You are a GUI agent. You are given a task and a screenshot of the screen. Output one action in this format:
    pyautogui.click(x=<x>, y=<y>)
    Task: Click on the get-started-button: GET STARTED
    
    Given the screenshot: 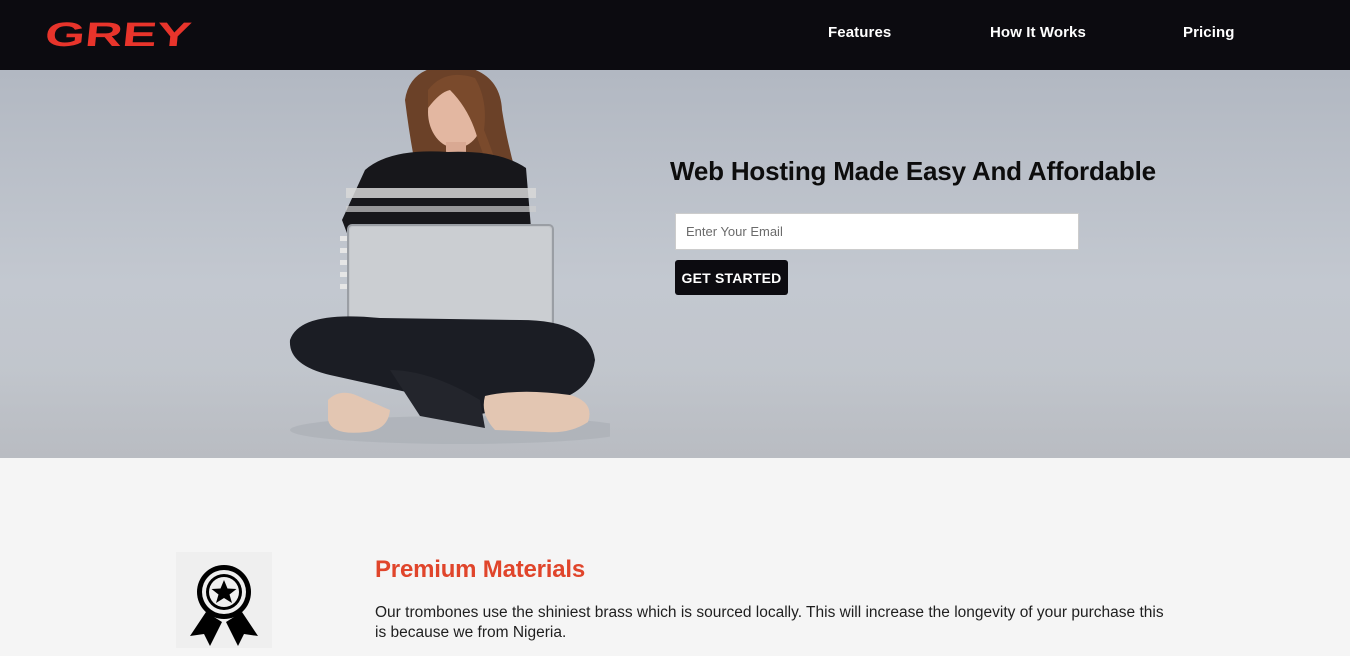 What is the action you would take?
    pyautogui.click(x=731, y=277)
    